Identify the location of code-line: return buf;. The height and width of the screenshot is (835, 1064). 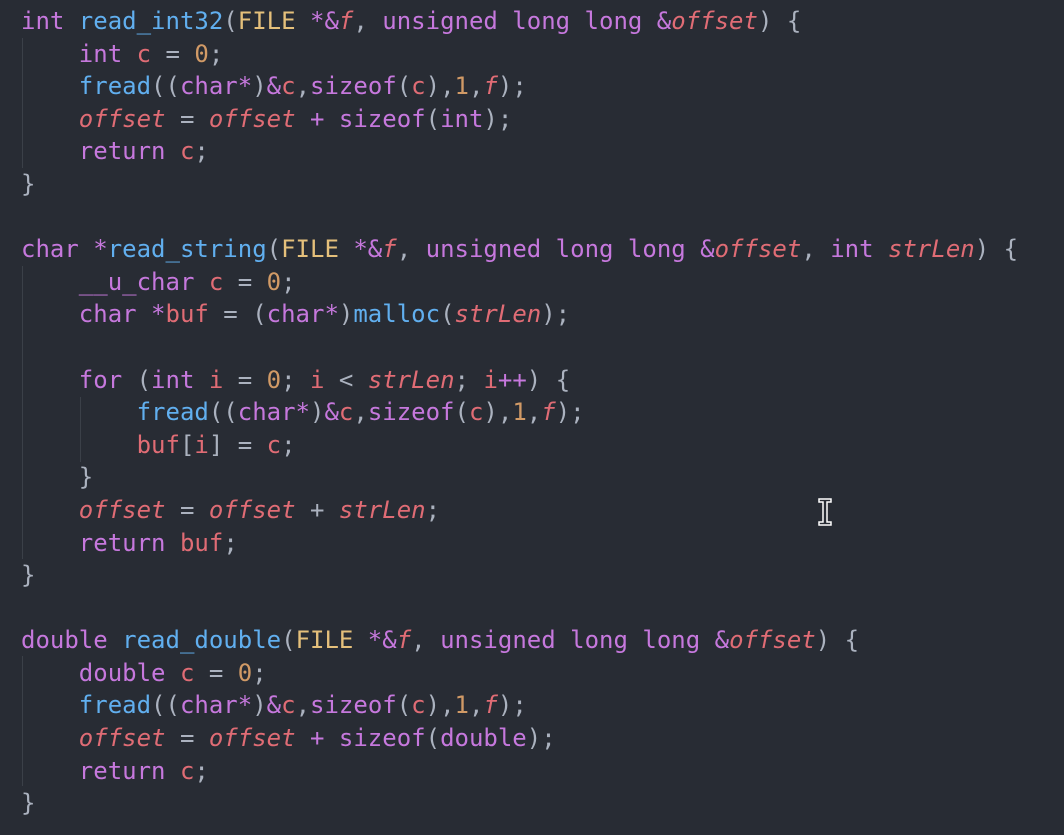
(519, 543).